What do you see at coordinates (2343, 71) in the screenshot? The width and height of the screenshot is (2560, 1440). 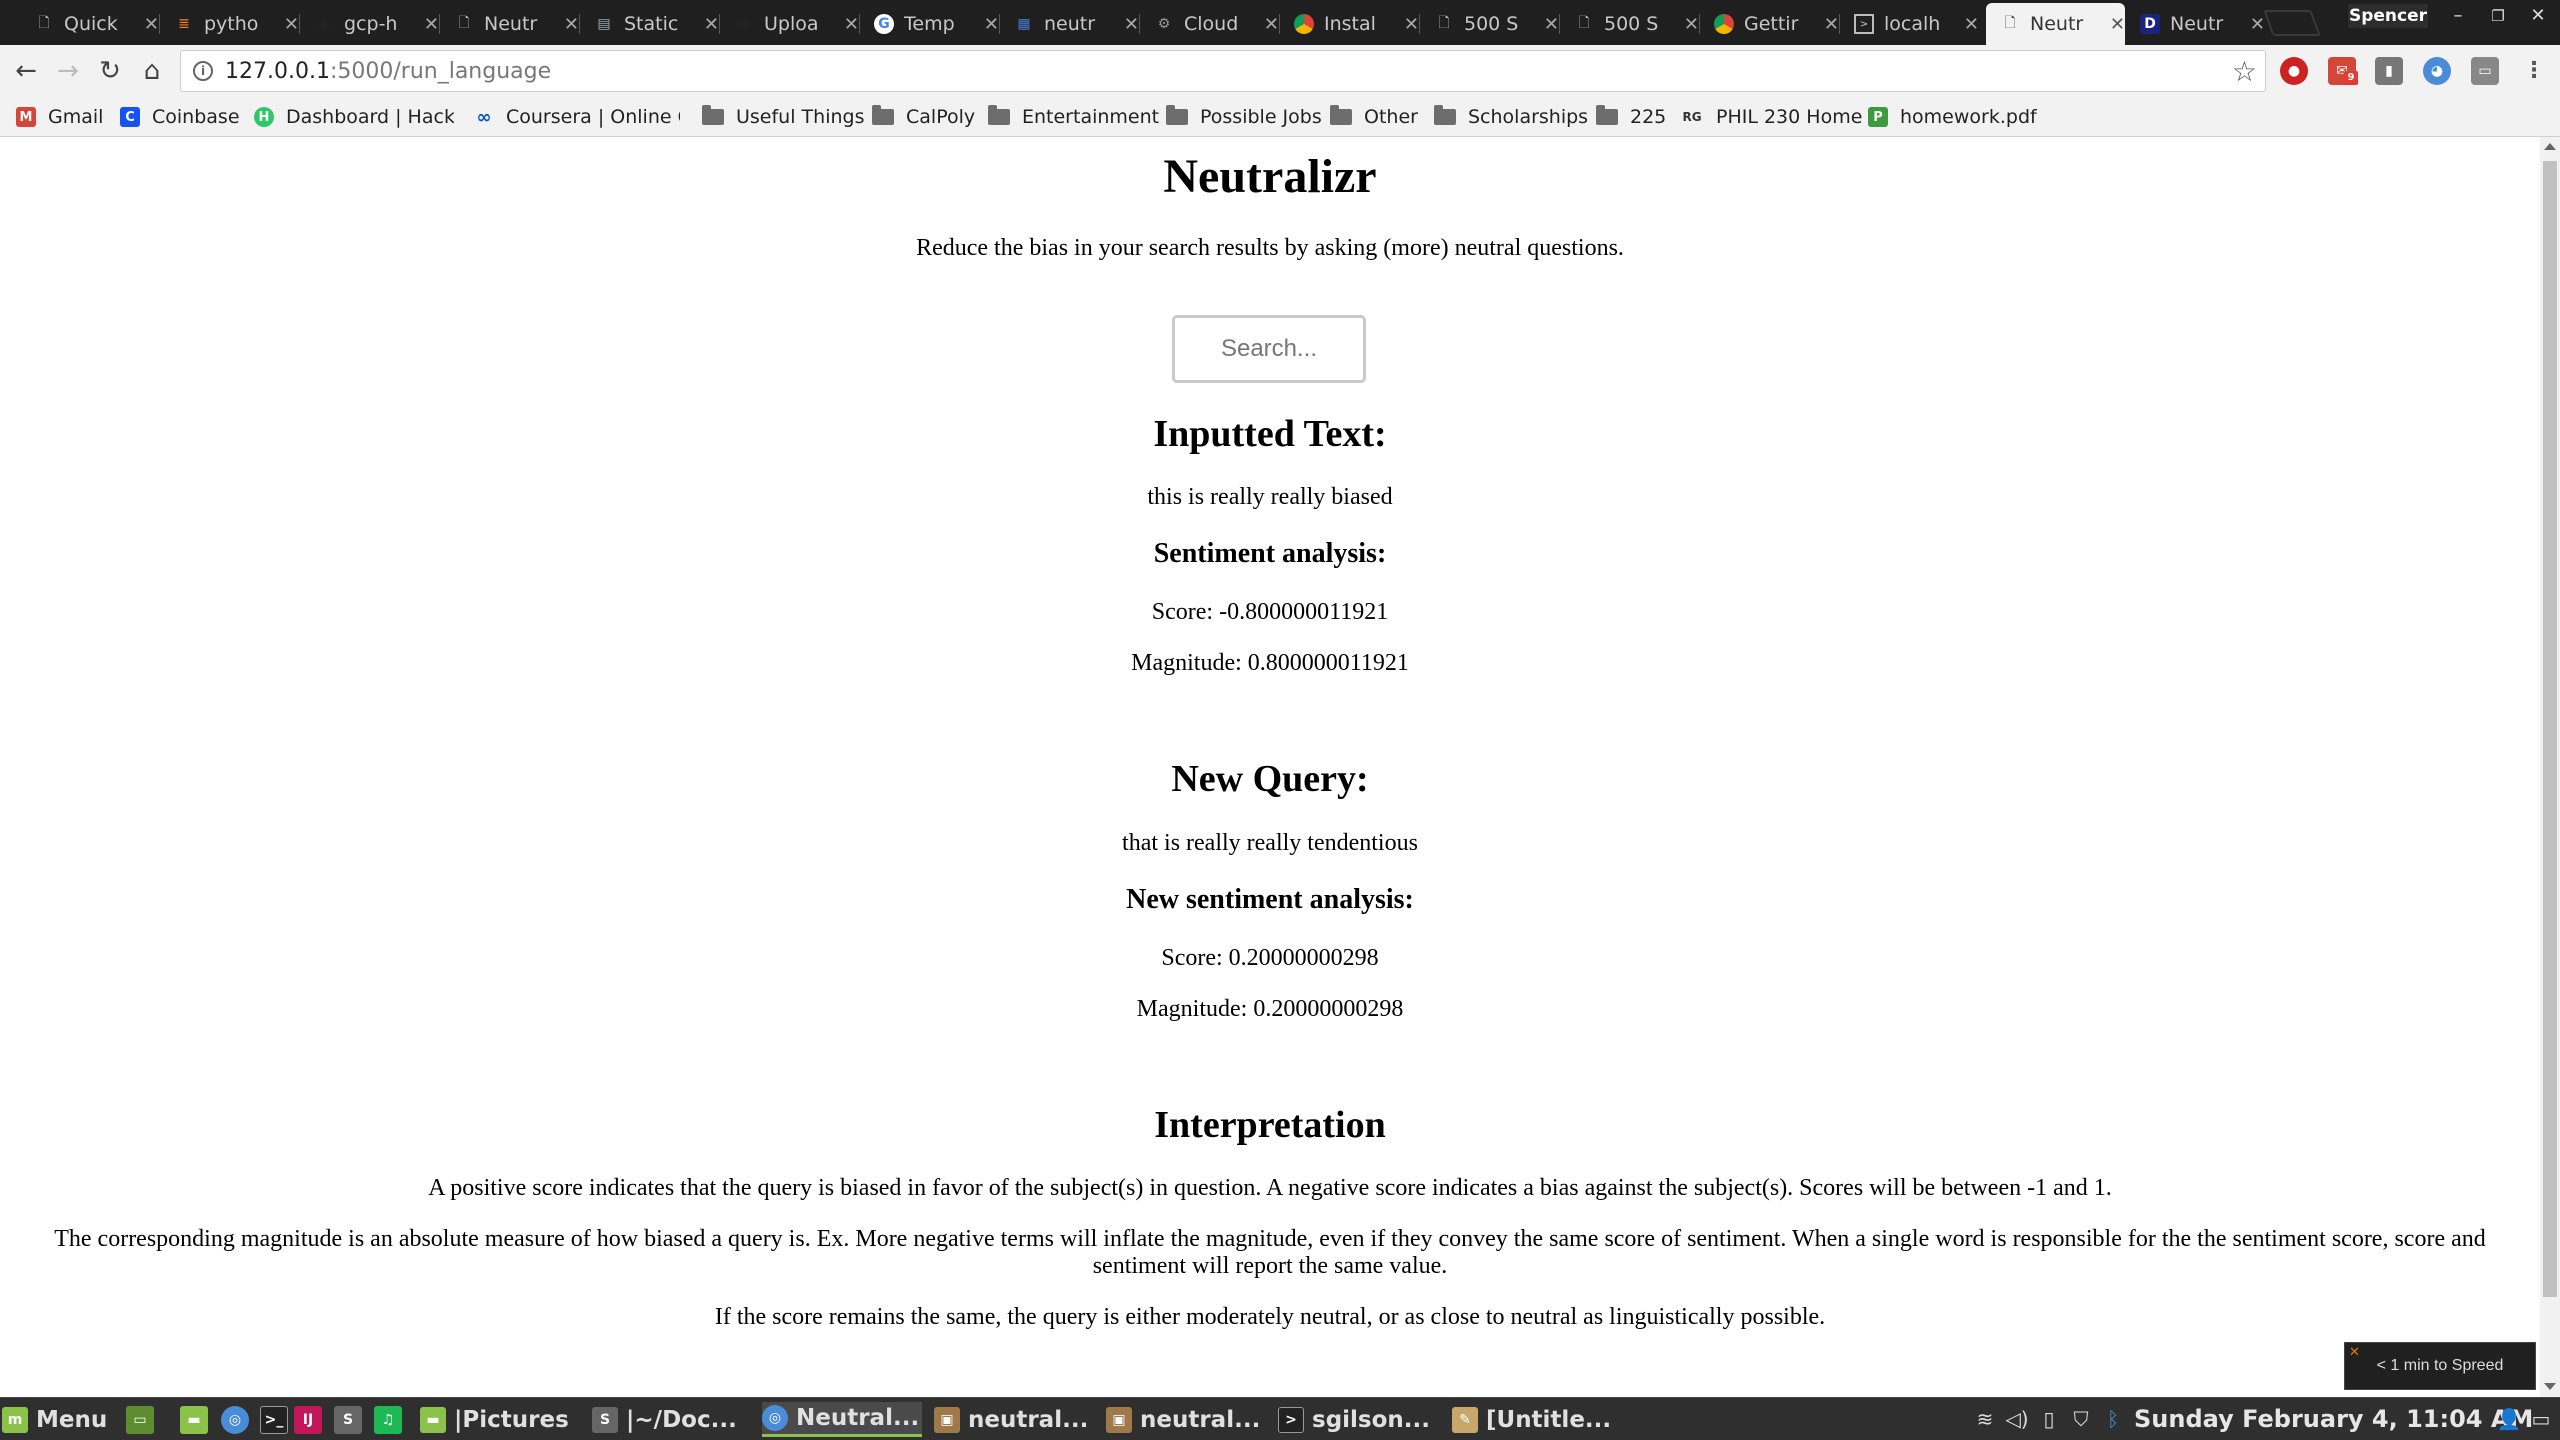 I see `mail-checker-icon: ✉ 9` at bounding box center [2343, 71].